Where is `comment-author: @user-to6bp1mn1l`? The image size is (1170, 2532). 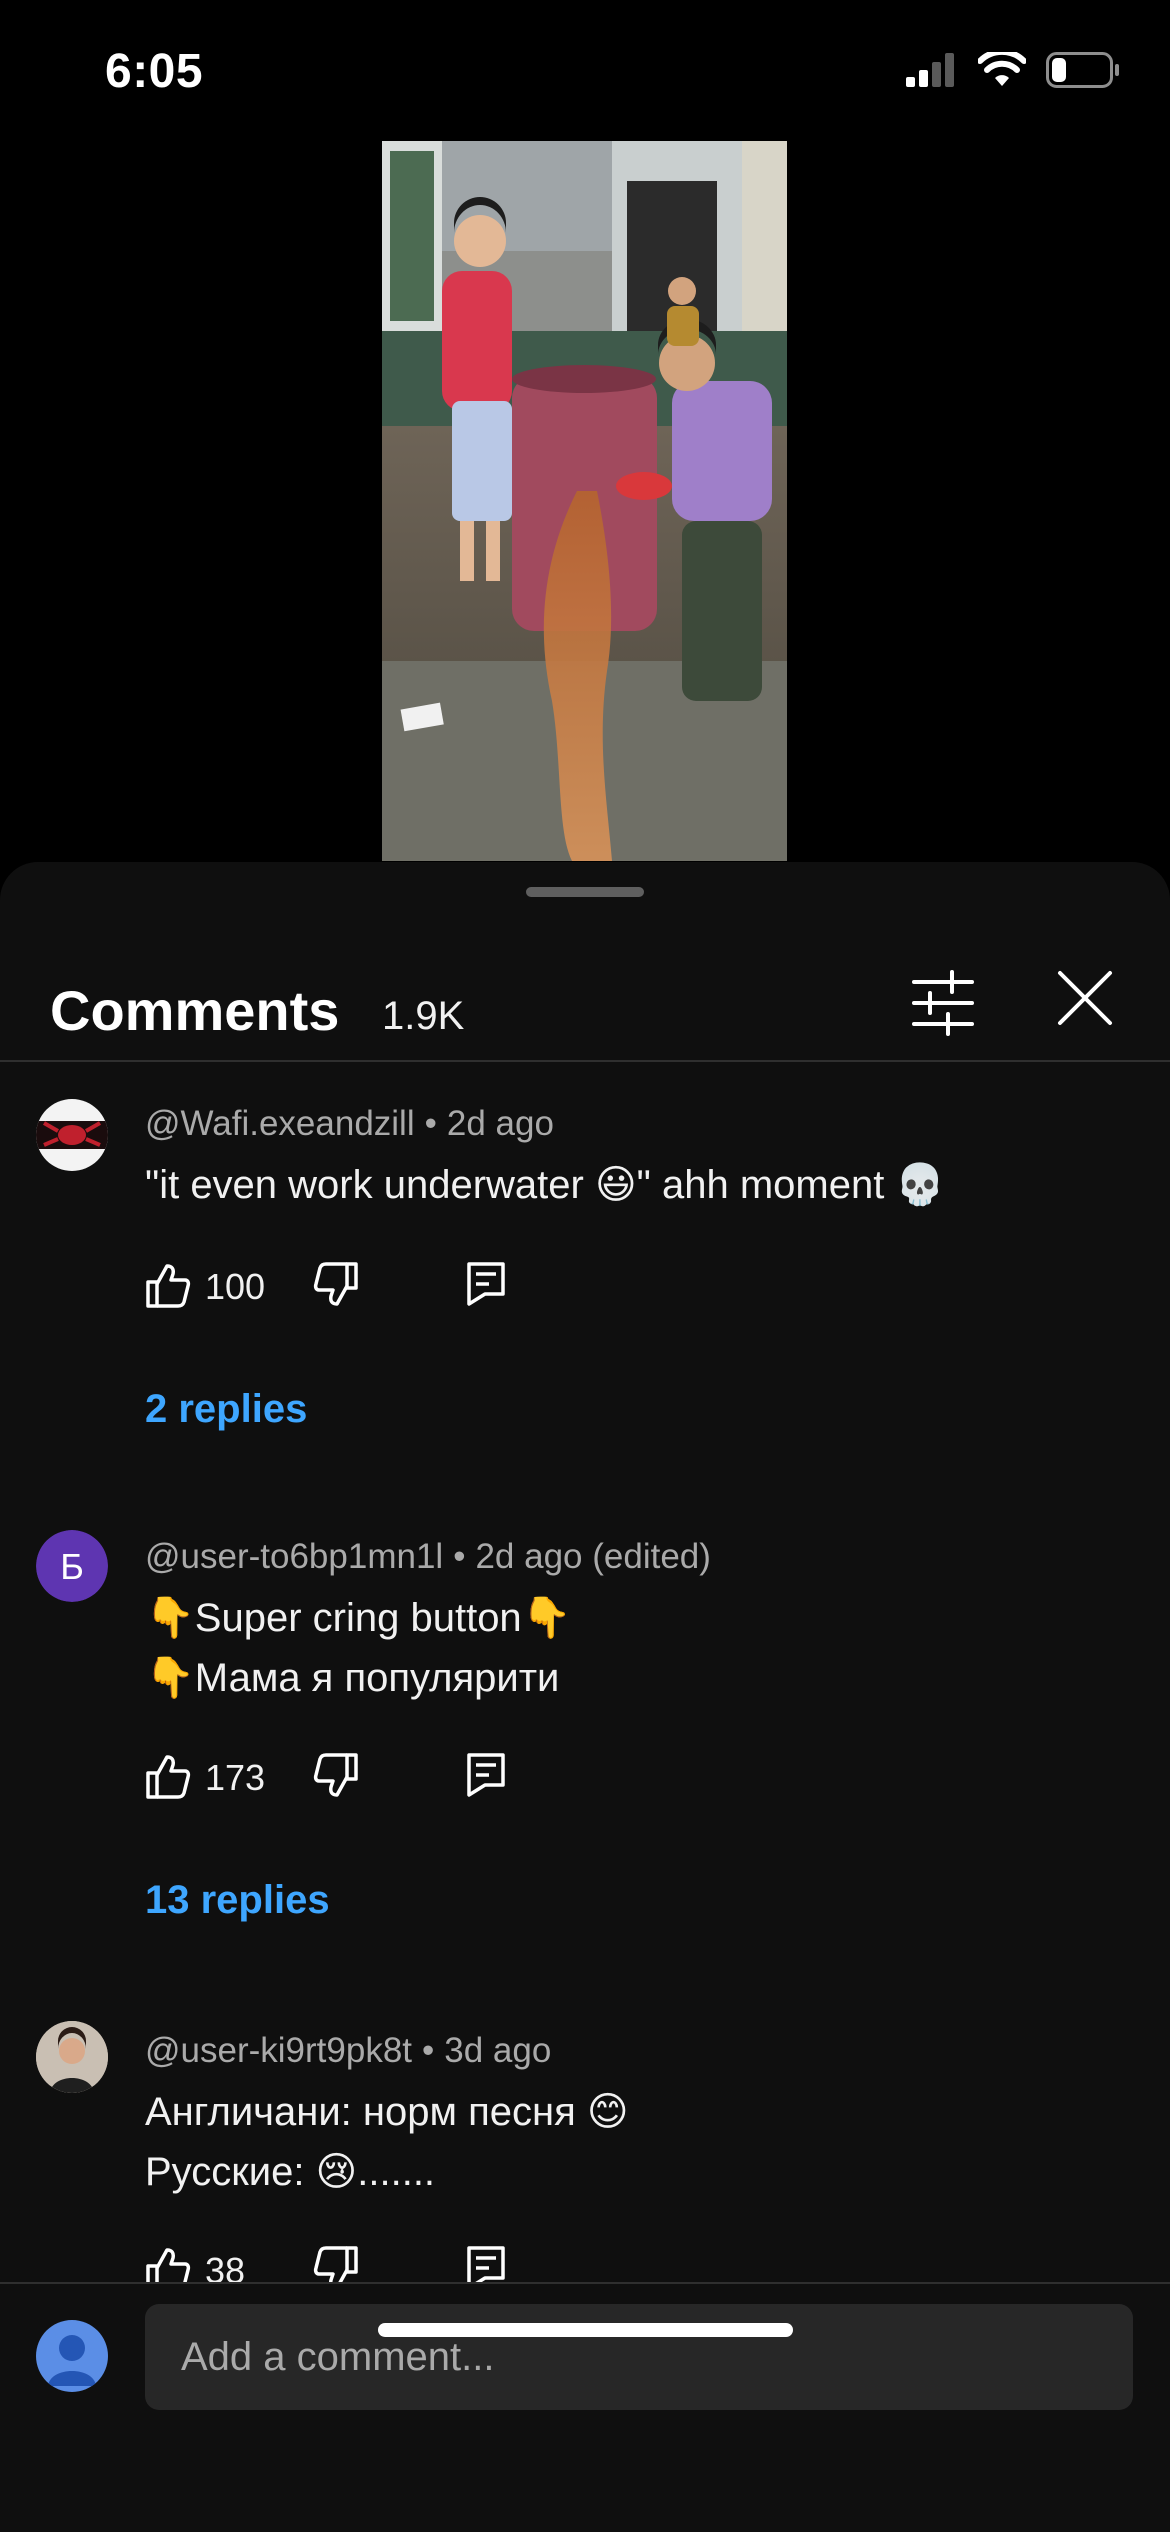 comment-author: @user-to6bp1mn1l is located at coordinates (294, 1556).